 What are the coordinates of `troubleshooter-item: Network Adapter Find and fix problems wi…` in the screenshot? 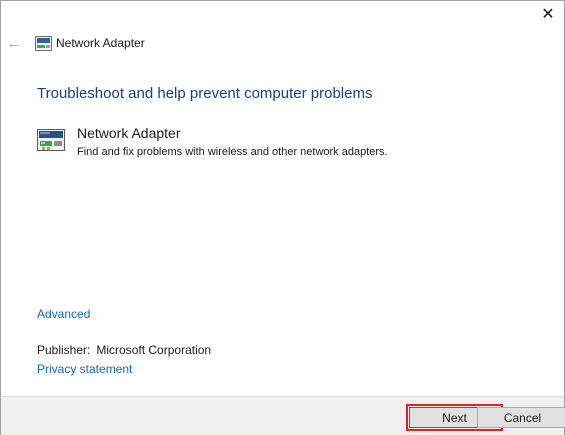 It's located at (287, 145).